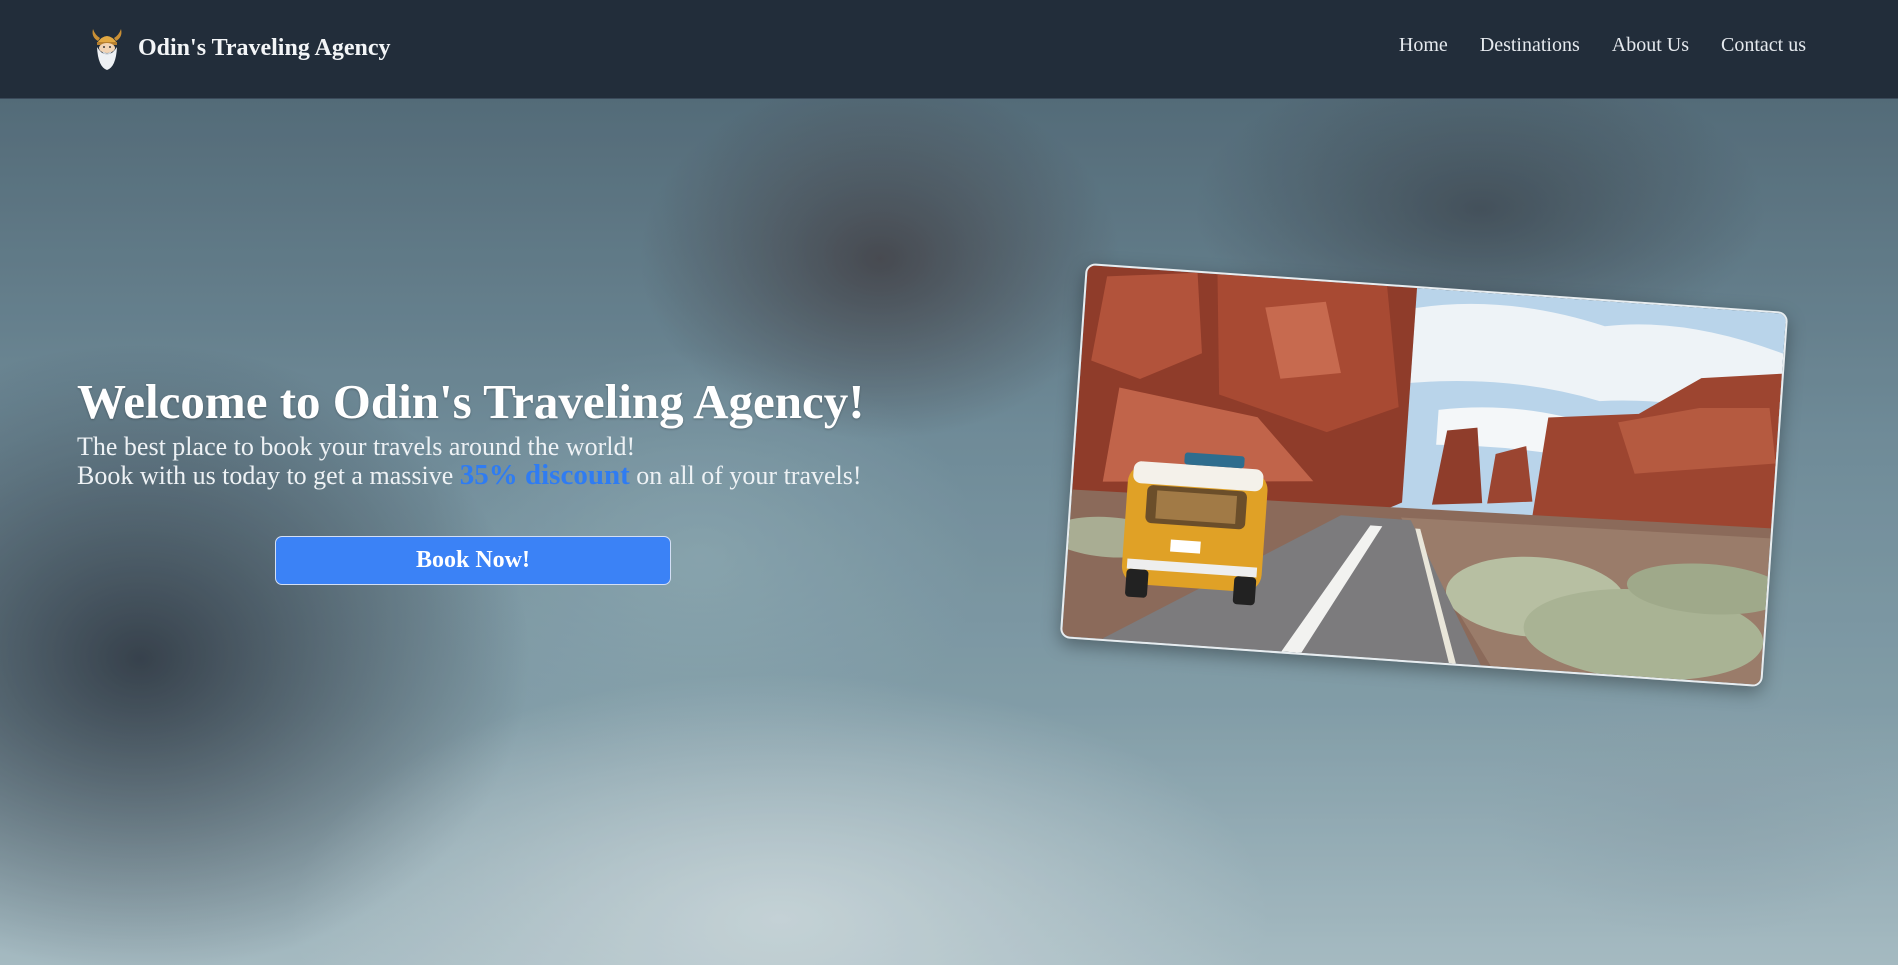  What do you see at coordinates (264, 47) in the screenshot?
I see `brand-name: Odin's Traveling Agency` at bounding box center [264, 47].